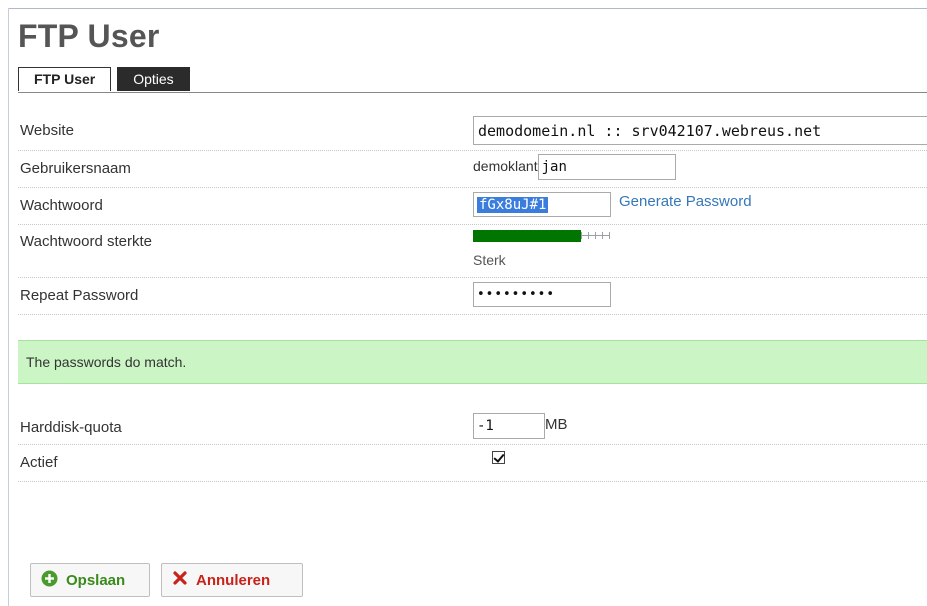  Describe the element at coordinates (61, 205) in the screenshot. I see `password-label: Wachtwoord` at that location.